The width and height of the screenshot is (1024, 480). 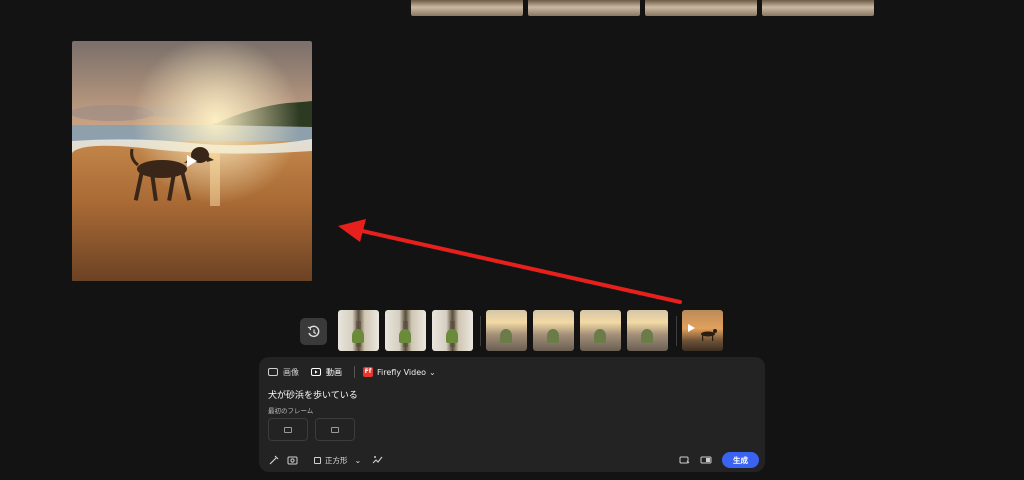 I want to click on panel-toolbar: 正方形 ⌄ 生成, so click(x=513, y=460).